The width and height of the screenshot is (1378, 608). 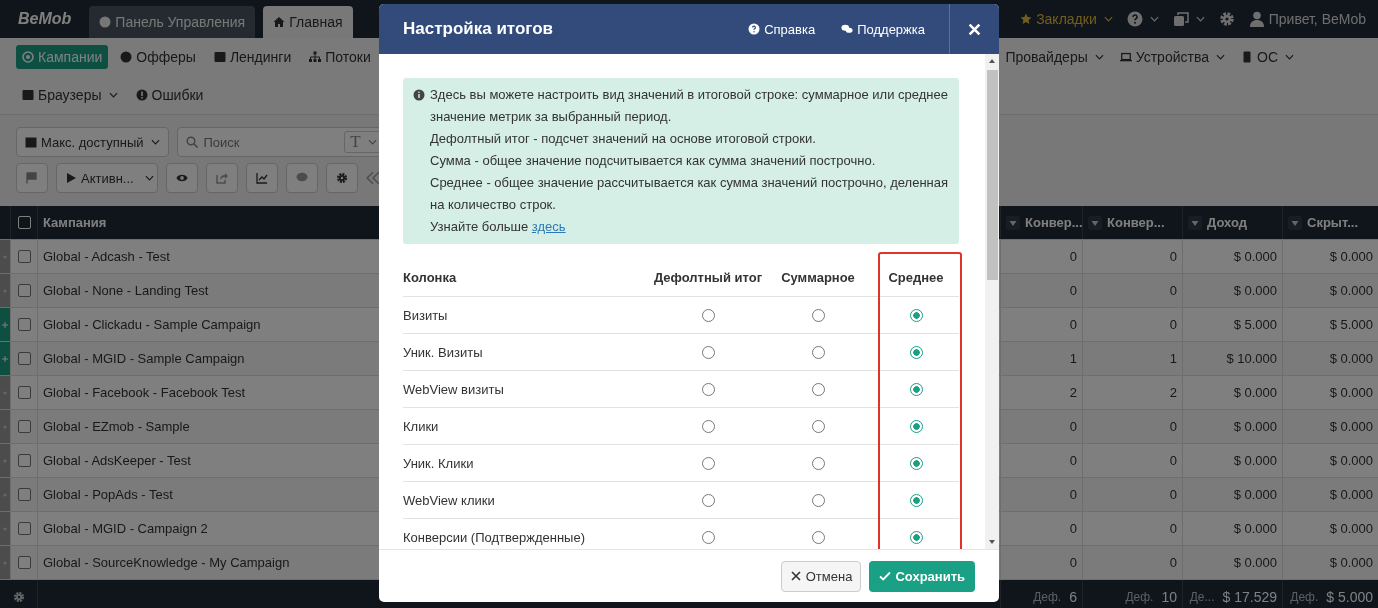 What do you see at coordinates (992, 61) in the screenshot?
I see `scroll-up-arrow-icon` at bounding box center [992, 61].